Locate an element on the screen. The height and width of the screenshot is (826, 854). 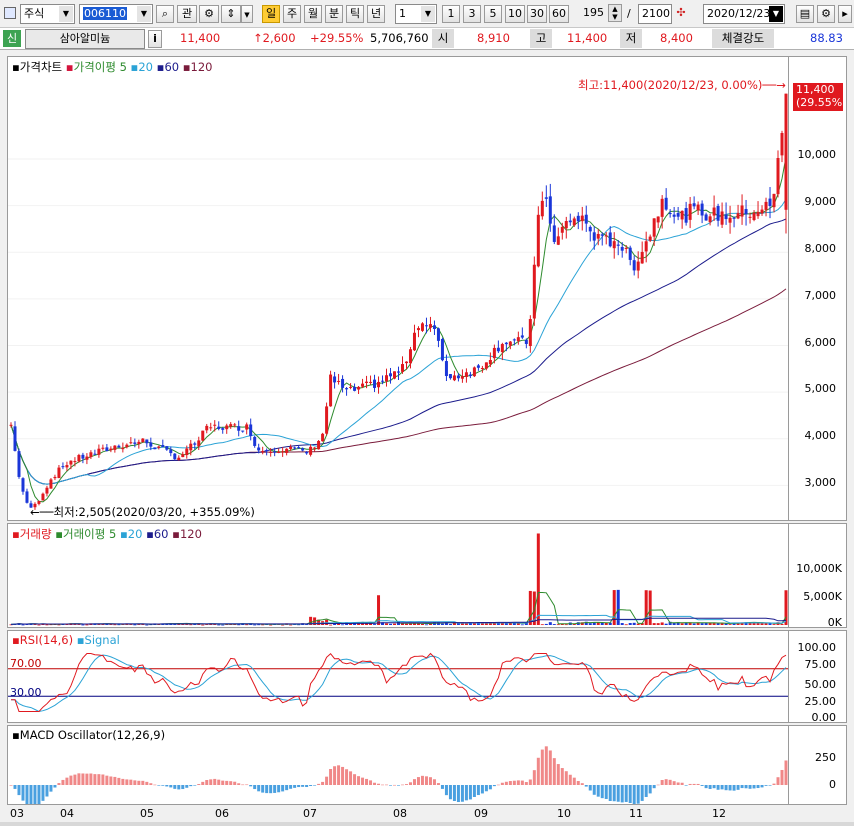
unit-5-button: 5 is located at coordinates (493, 14).